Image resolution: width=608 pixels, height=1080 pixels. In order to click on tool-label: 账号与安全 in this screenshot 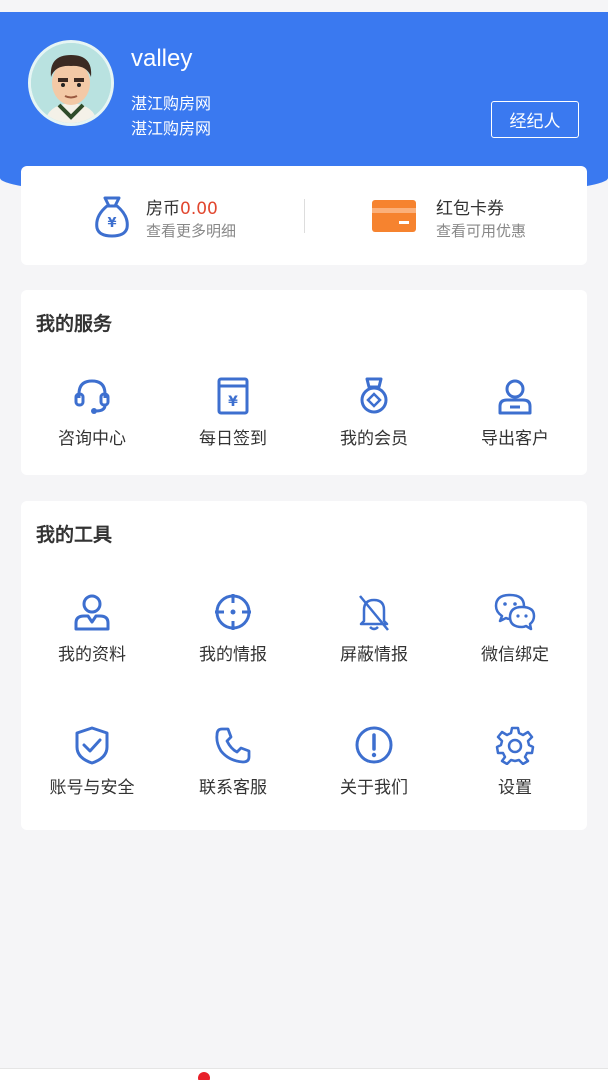, I will do `click(92, 788)`.